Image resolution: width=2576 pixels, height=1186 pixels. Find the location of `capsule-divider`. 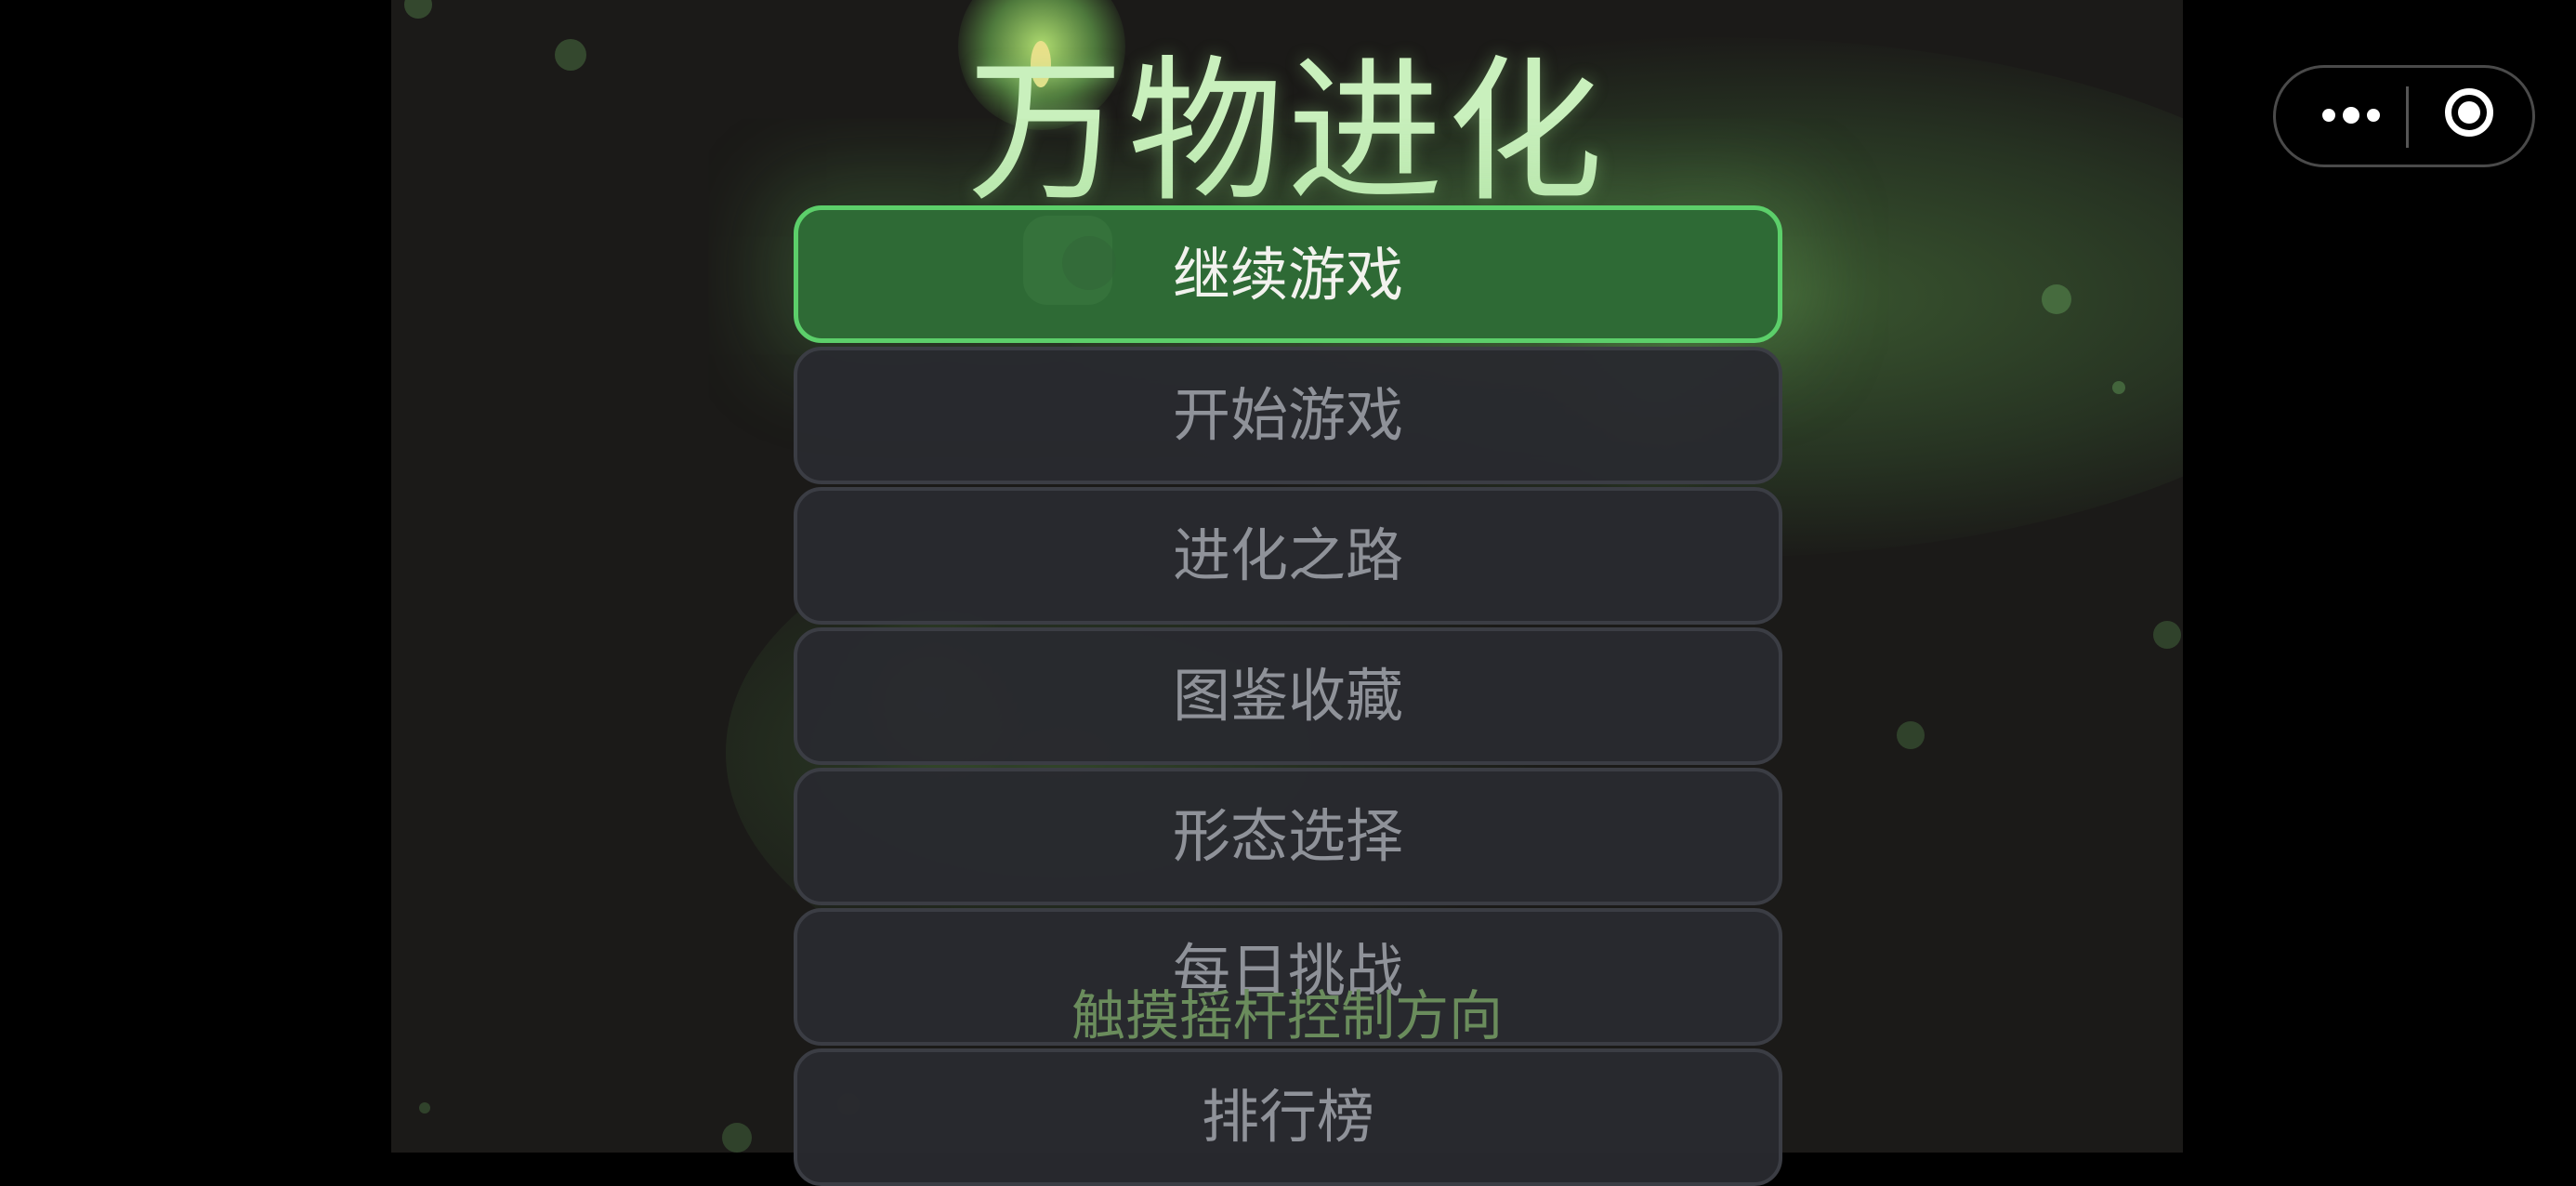

capsule-divider is located at coordinates (2407, 117).